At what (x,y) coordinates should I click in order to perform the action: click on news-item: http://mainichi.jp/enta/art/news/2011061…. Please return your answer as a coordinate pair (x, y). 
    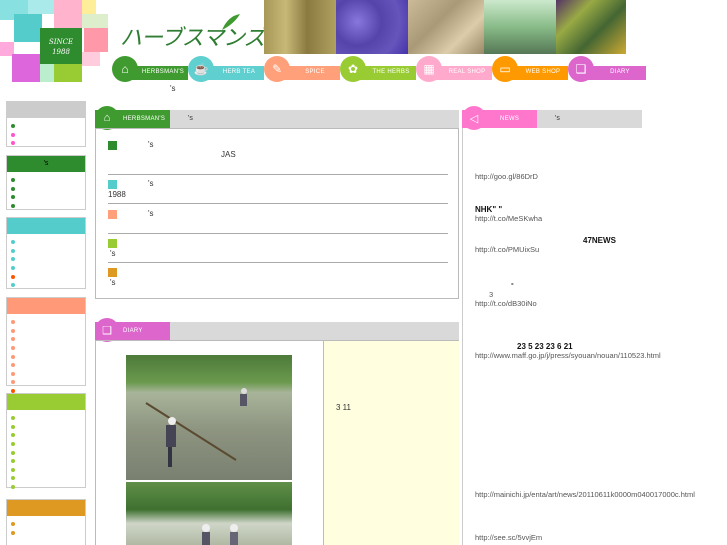
    Looking at the image, I should click on (585, 494).